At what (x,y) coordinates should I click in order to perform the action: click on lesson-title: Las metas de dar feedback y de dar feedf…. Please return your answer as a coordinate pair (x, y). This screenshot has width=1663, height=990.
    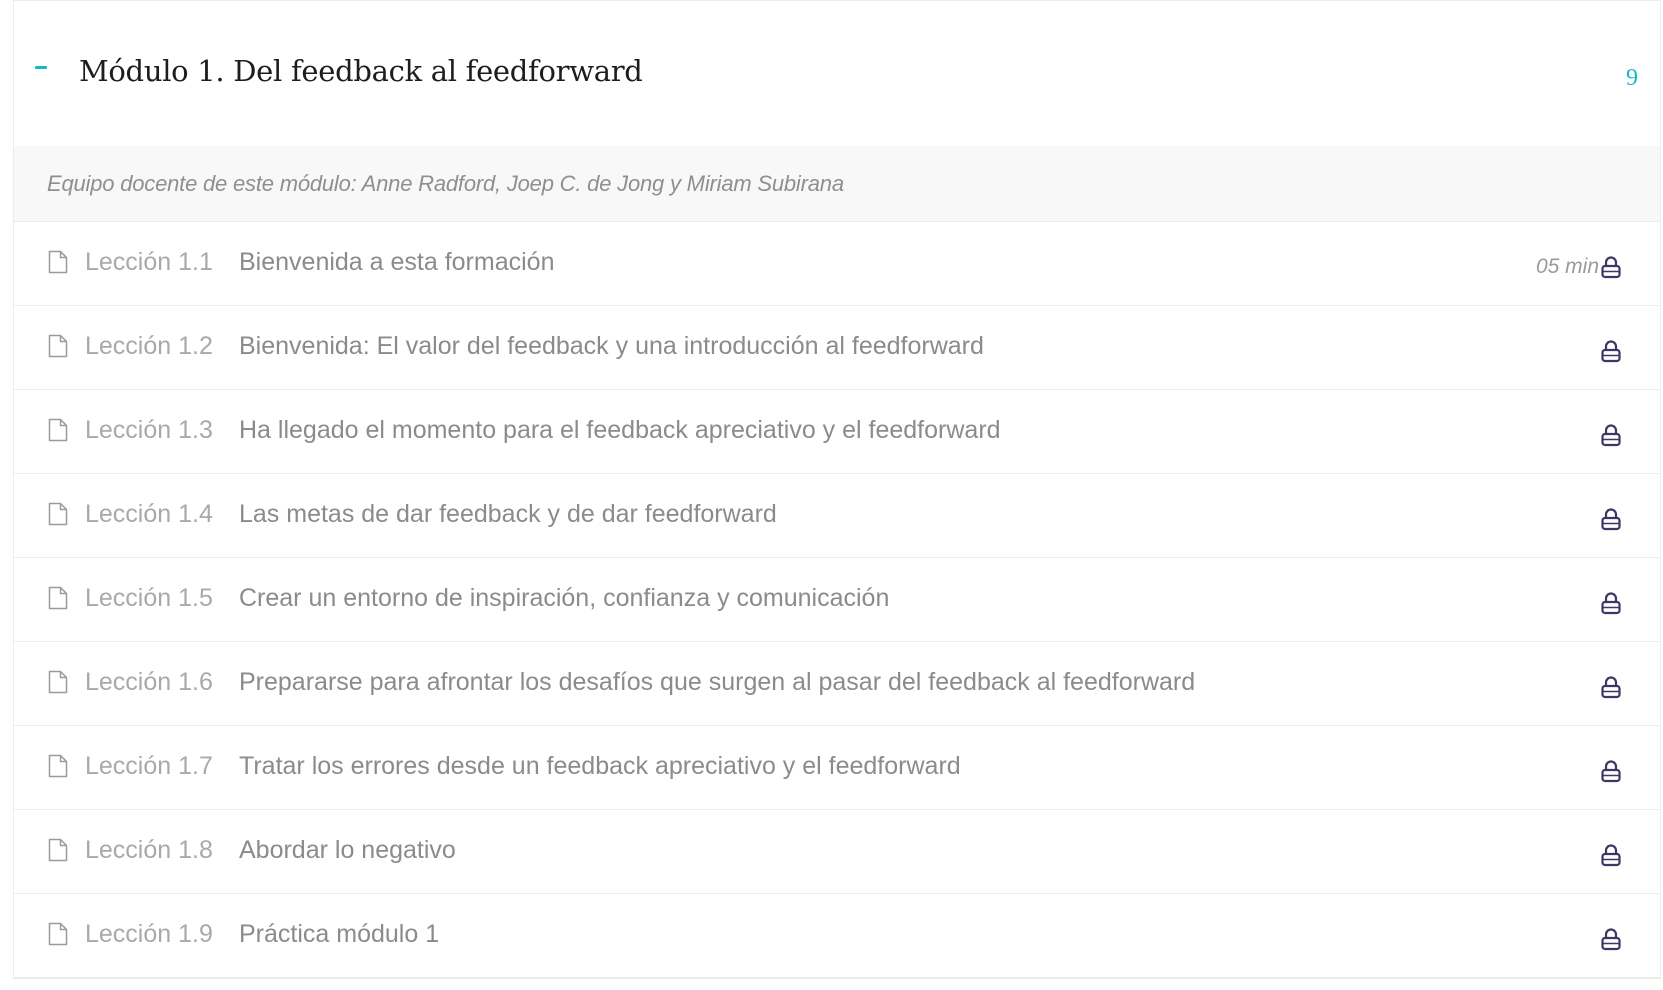
    Looking at the image, I should click on (508, 514).